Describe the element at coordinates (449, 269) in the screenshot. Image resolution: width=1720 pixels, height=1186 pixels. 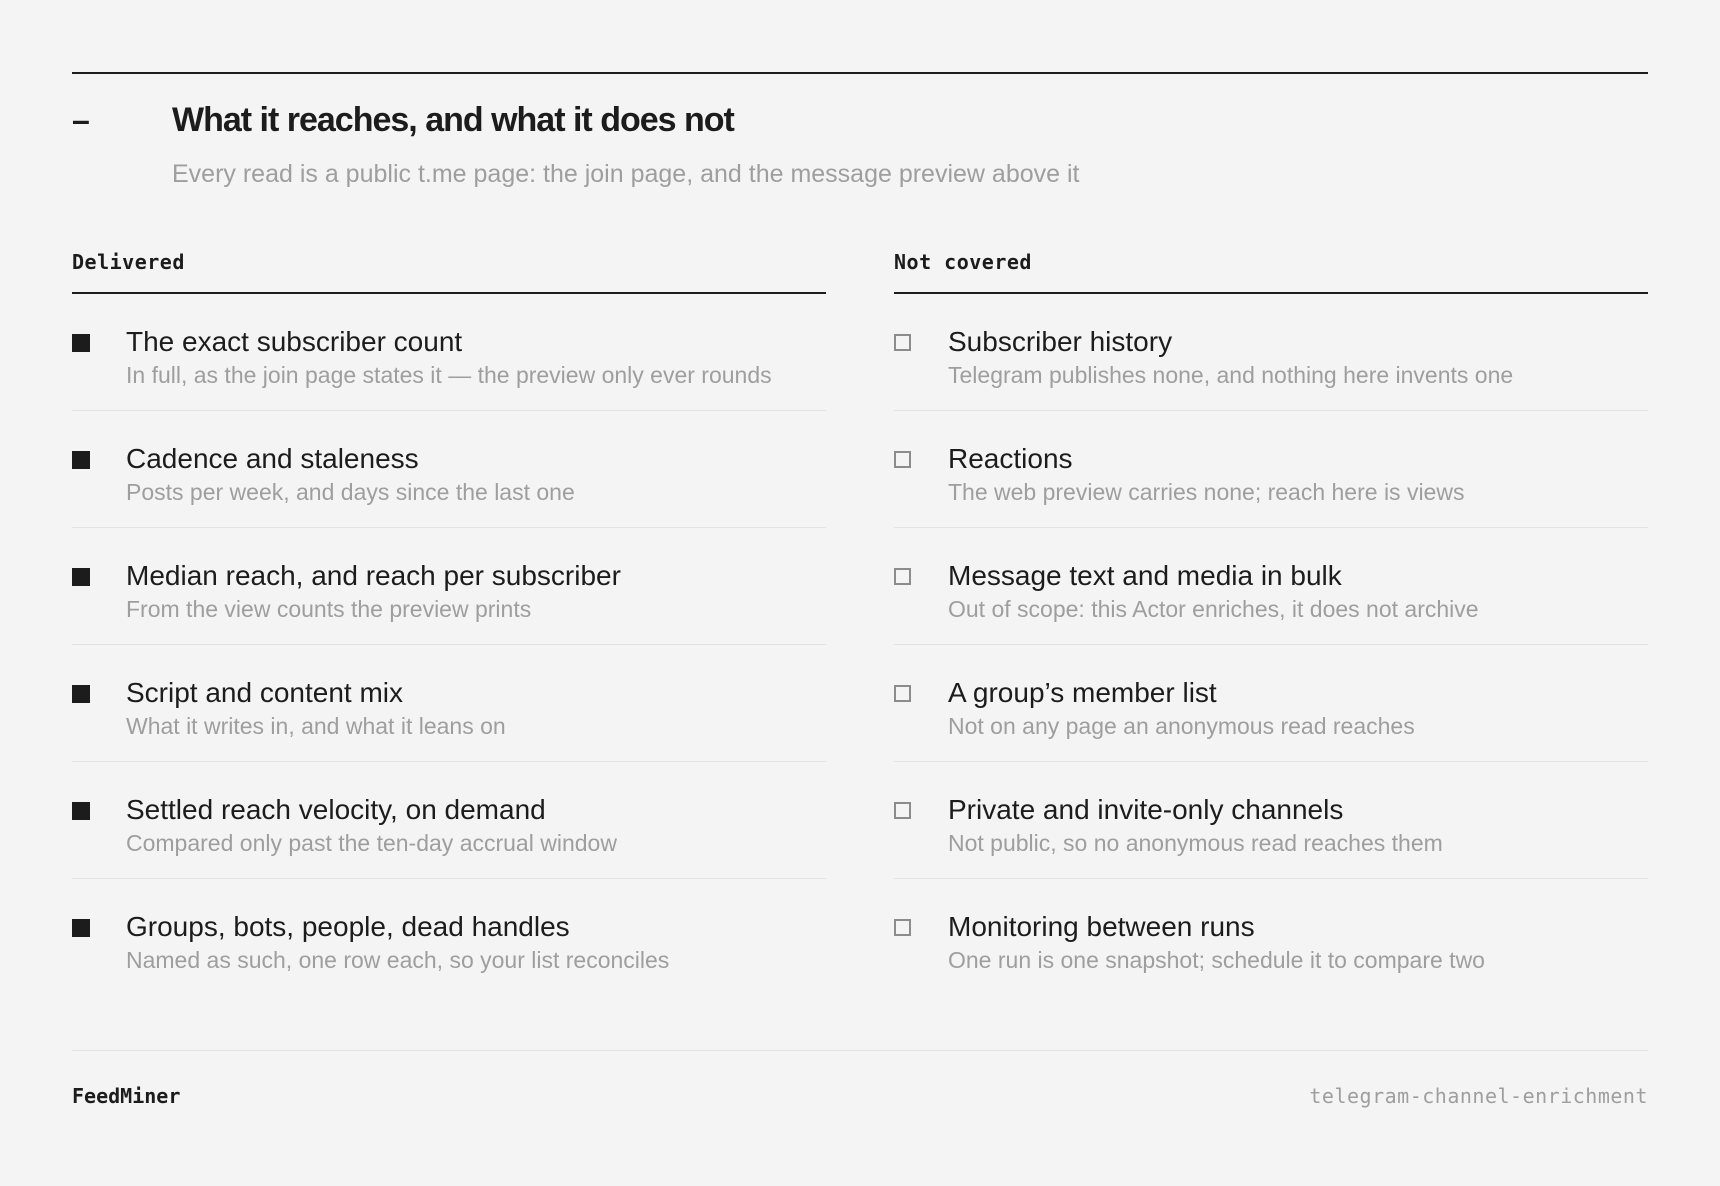
I see `delivered-heading: Delivered` at that location.